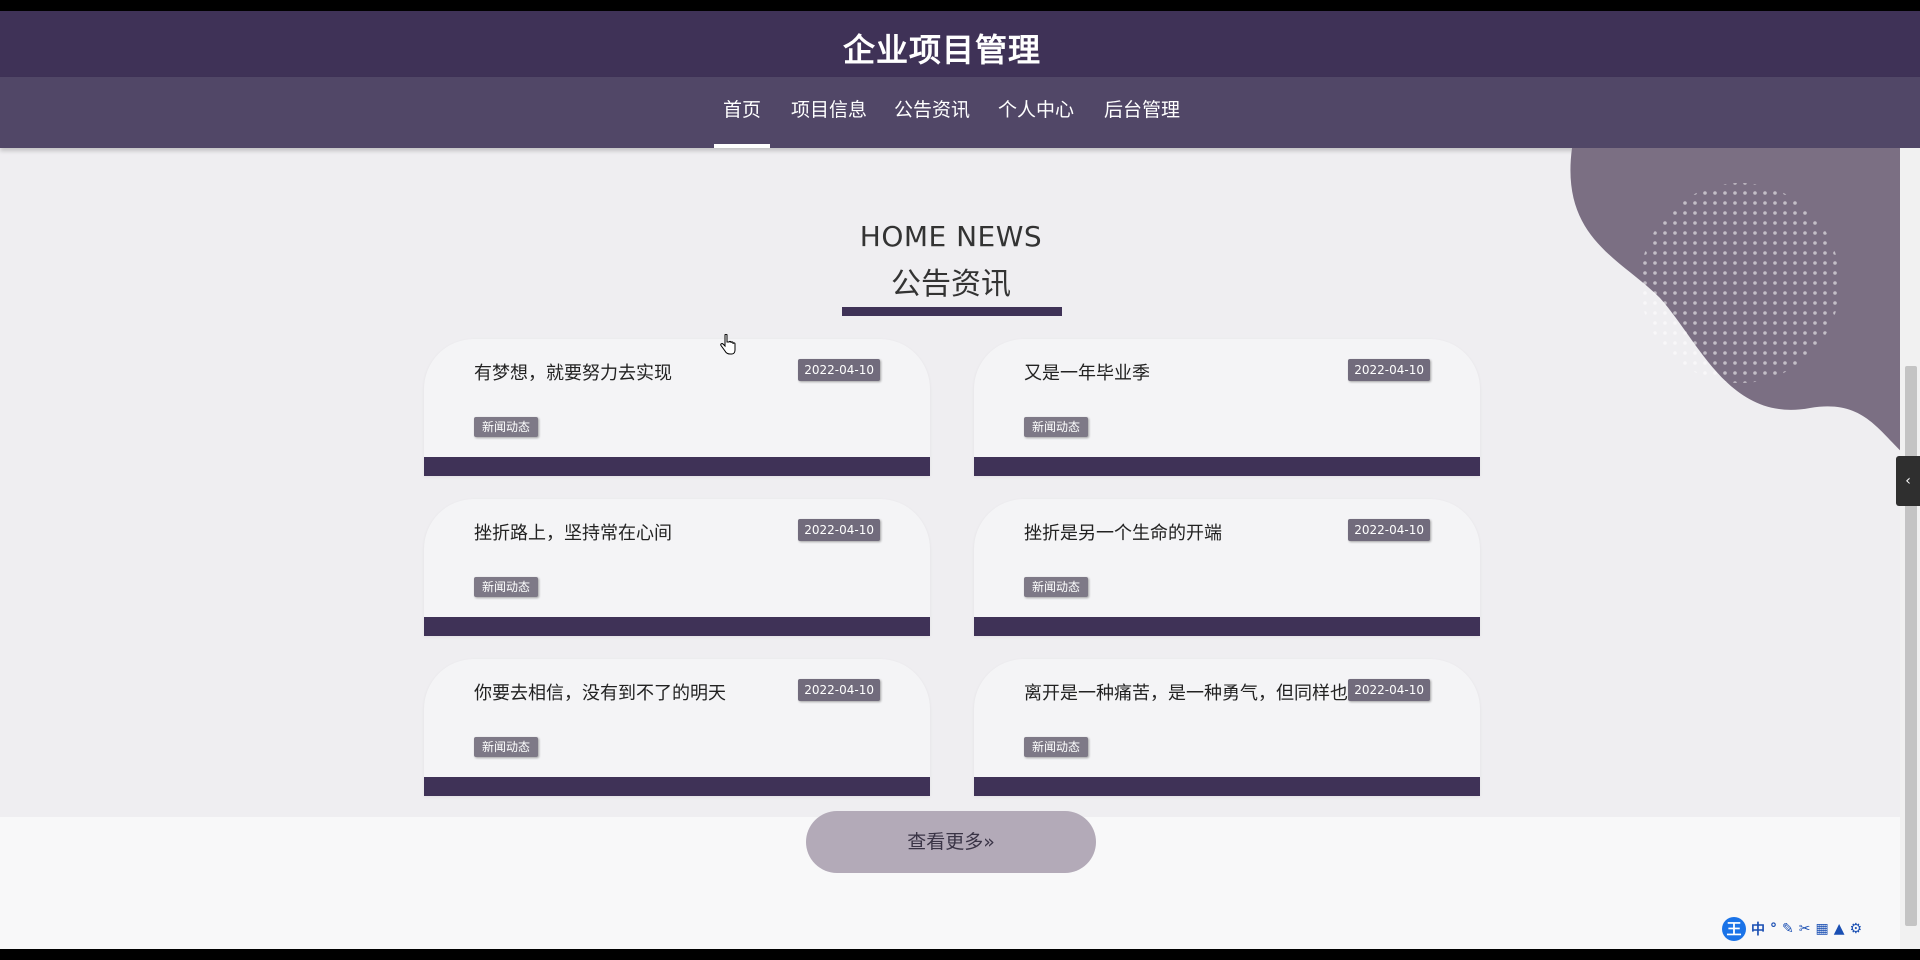 This screenshot has height=960, width=1920. Describe the element at coordinates (1788, 929) in the screenshot. I see `pen-icon: ✎` at that location.